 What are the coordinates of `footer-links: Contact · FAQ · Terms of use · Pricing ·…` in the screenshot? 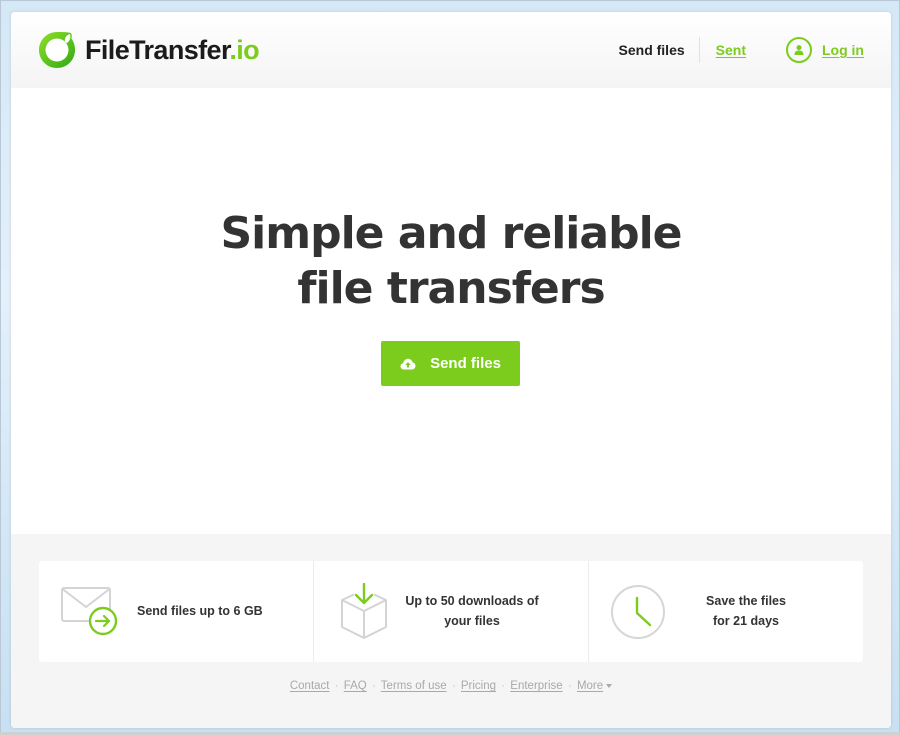 It's located at (451, 686).